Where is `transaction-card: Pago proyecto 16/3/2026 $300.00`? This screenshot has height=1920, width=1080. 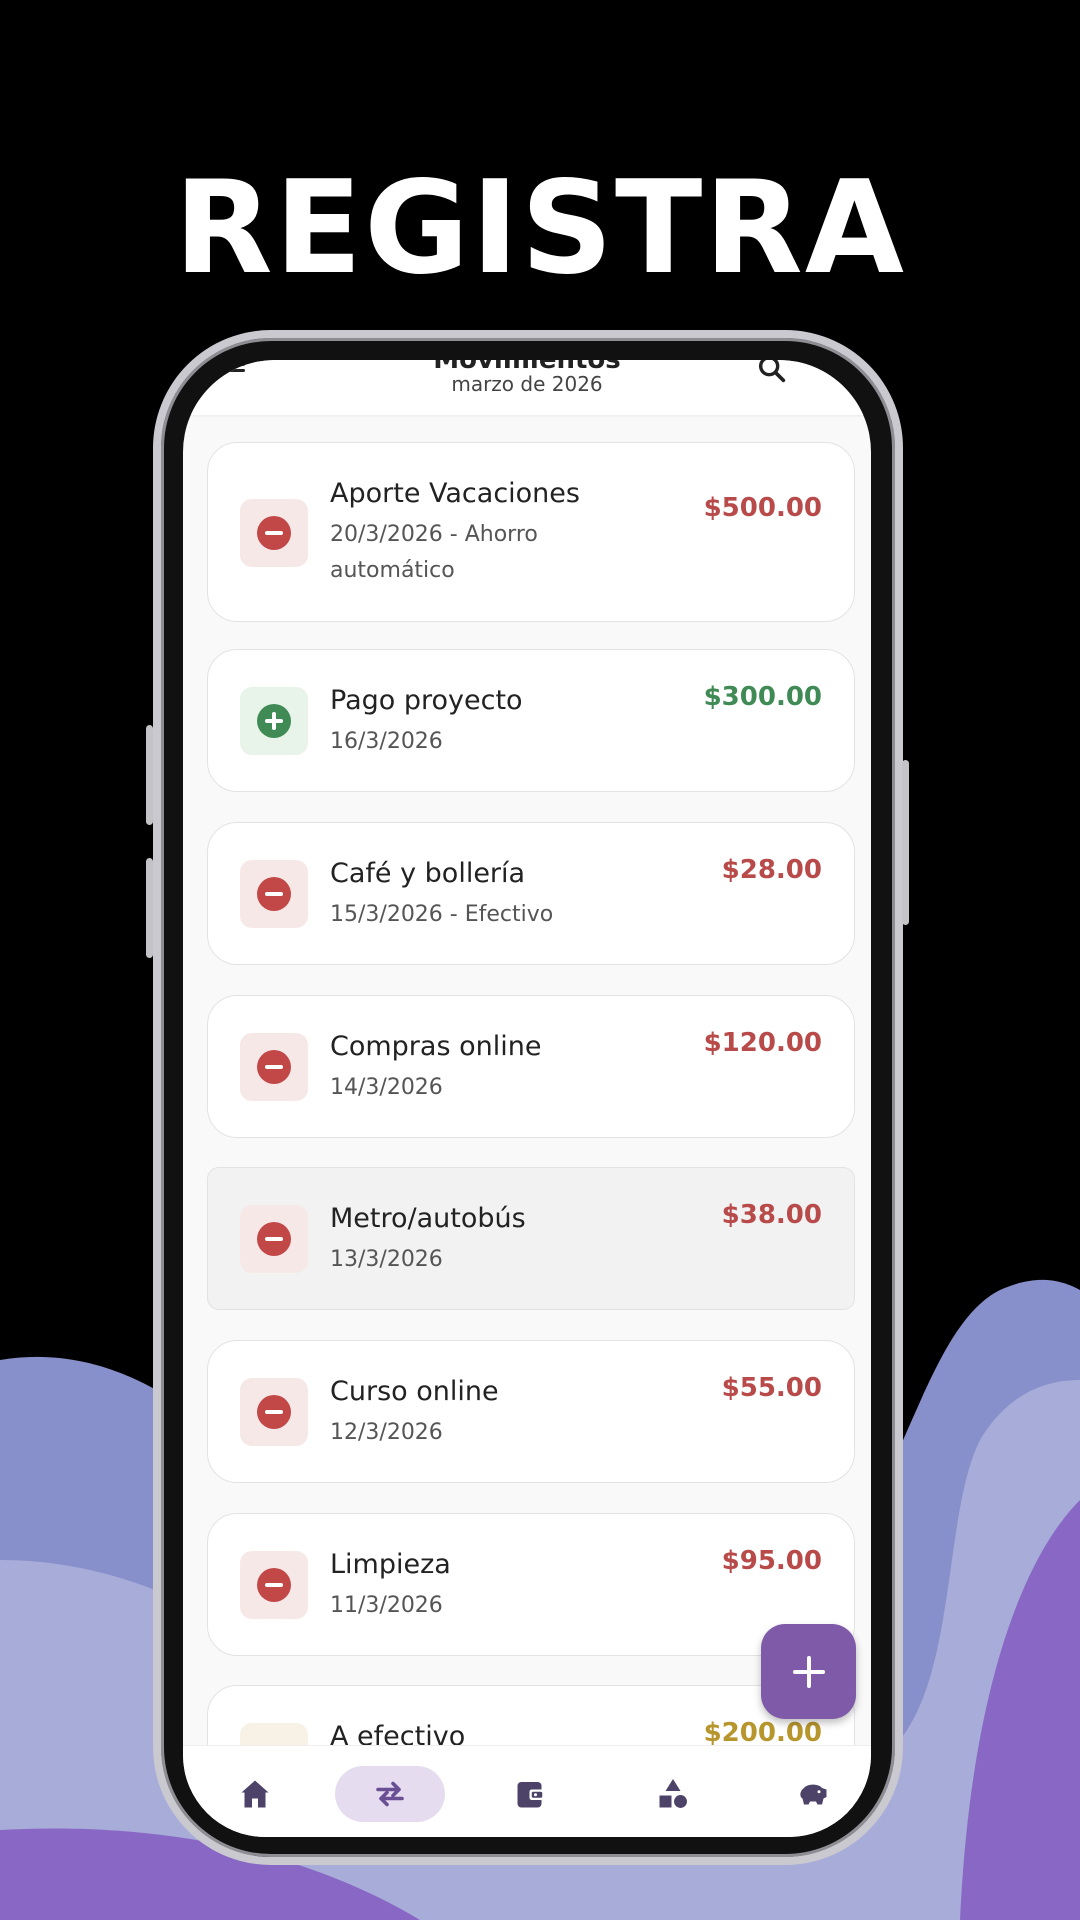 transaction-card: Pago proyecto 16/3/2026 $300.00 is located at coordinates (531, 720).